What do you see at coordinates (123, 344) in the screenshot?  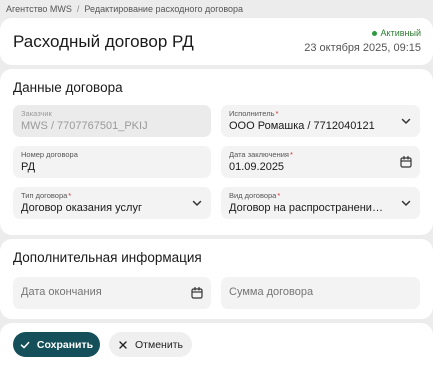 I see `close-icon` at bounding box center [123, 344].